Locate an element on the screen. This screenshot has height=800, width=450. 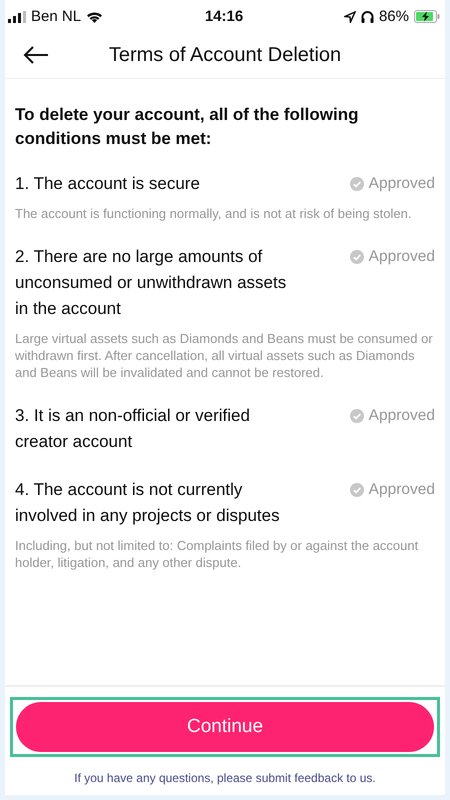
wifi-icon is located at coordinates (95, 16).